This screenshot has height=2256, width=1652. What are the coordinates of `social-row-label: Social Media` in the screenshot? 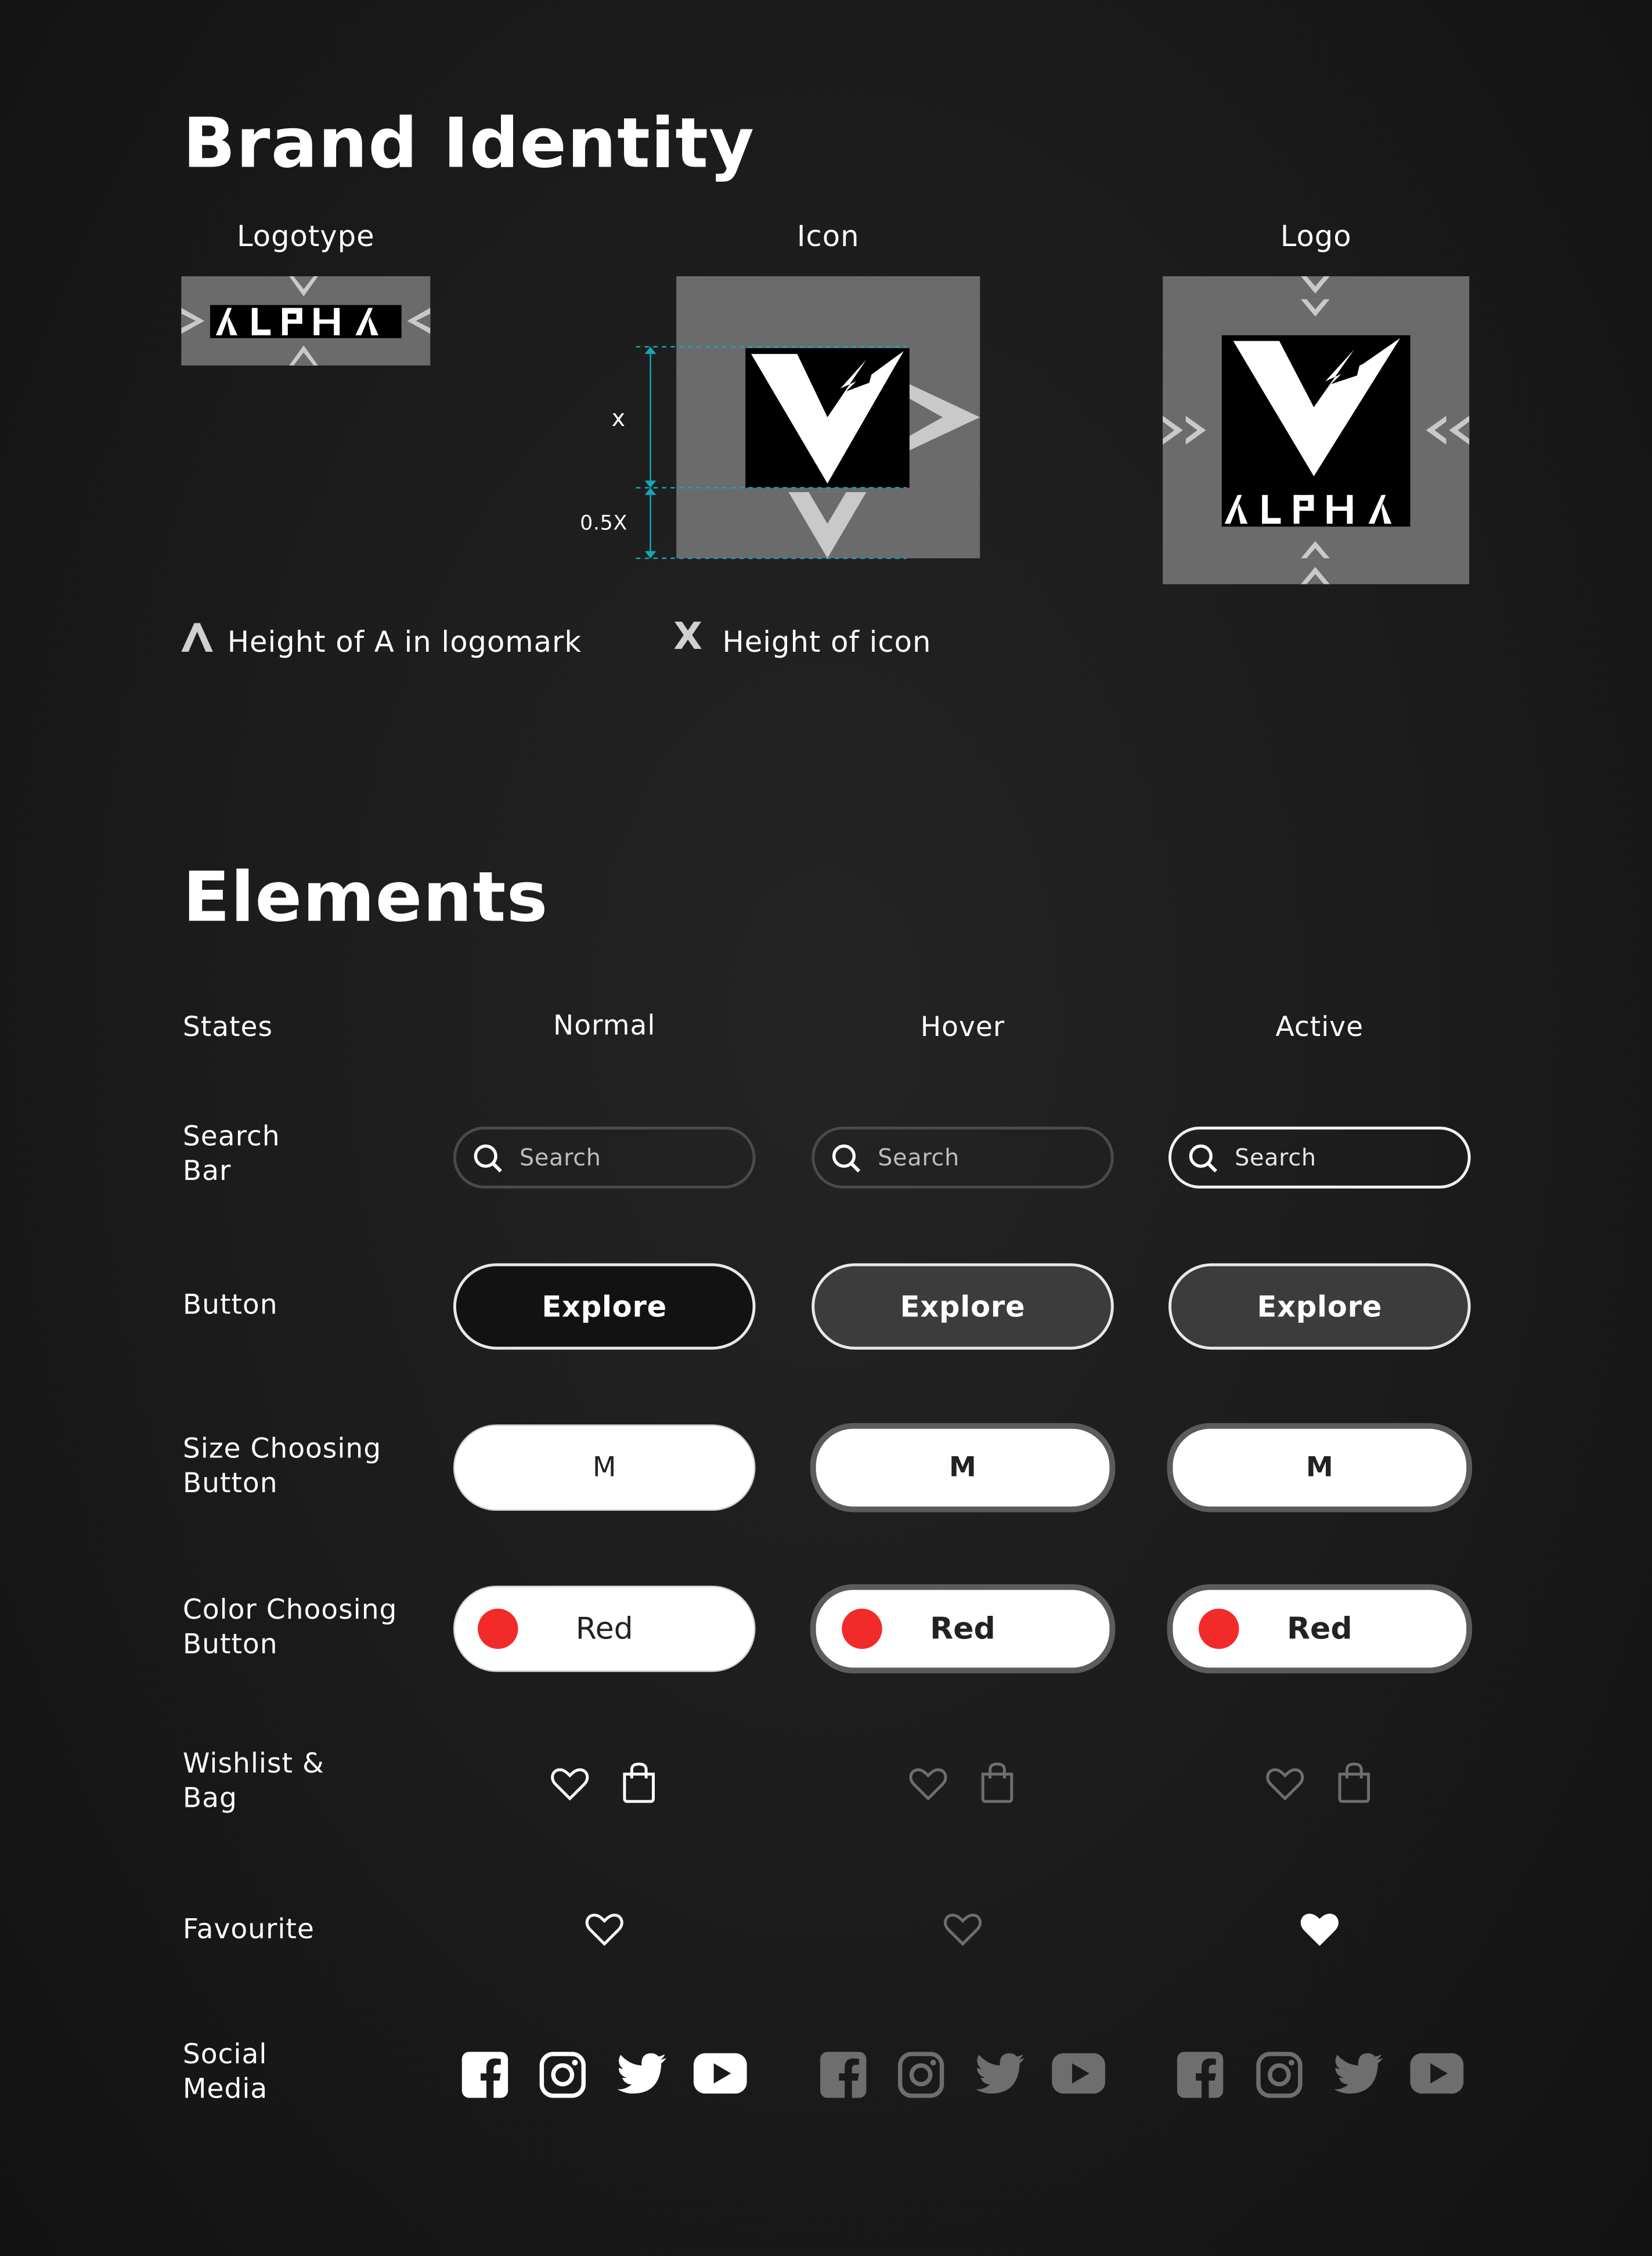 It's located at (225, 2071).